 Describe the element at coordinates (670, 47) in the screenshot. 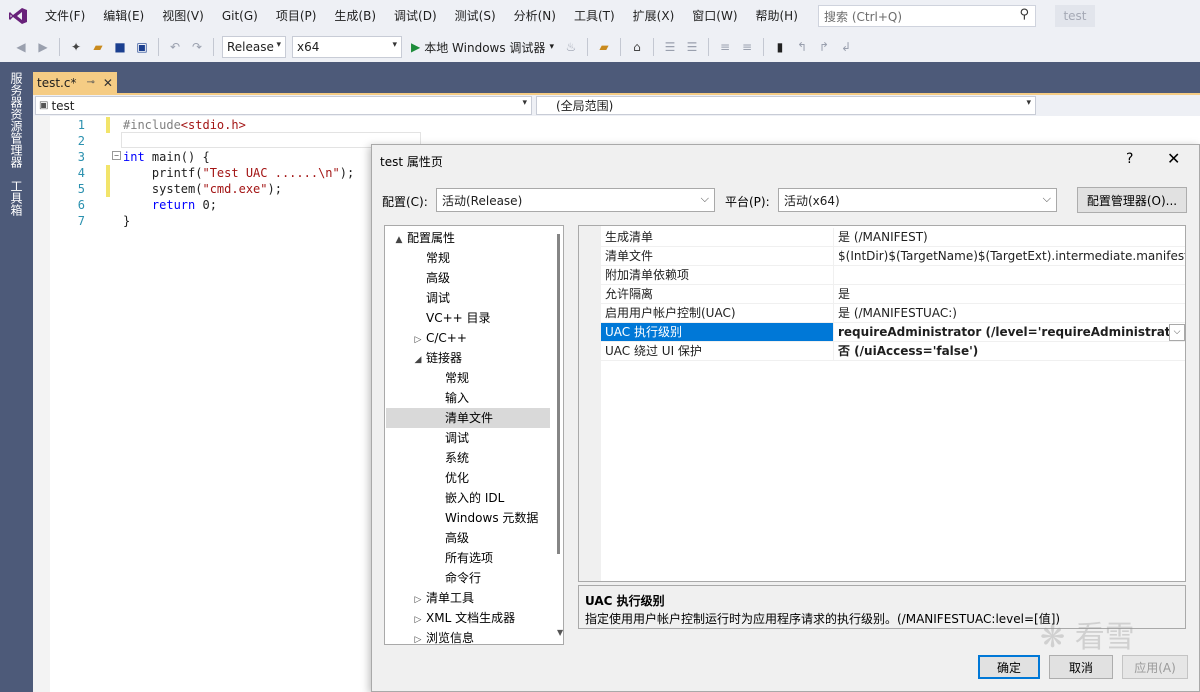

I see `indent-icon: ☰` at that location.